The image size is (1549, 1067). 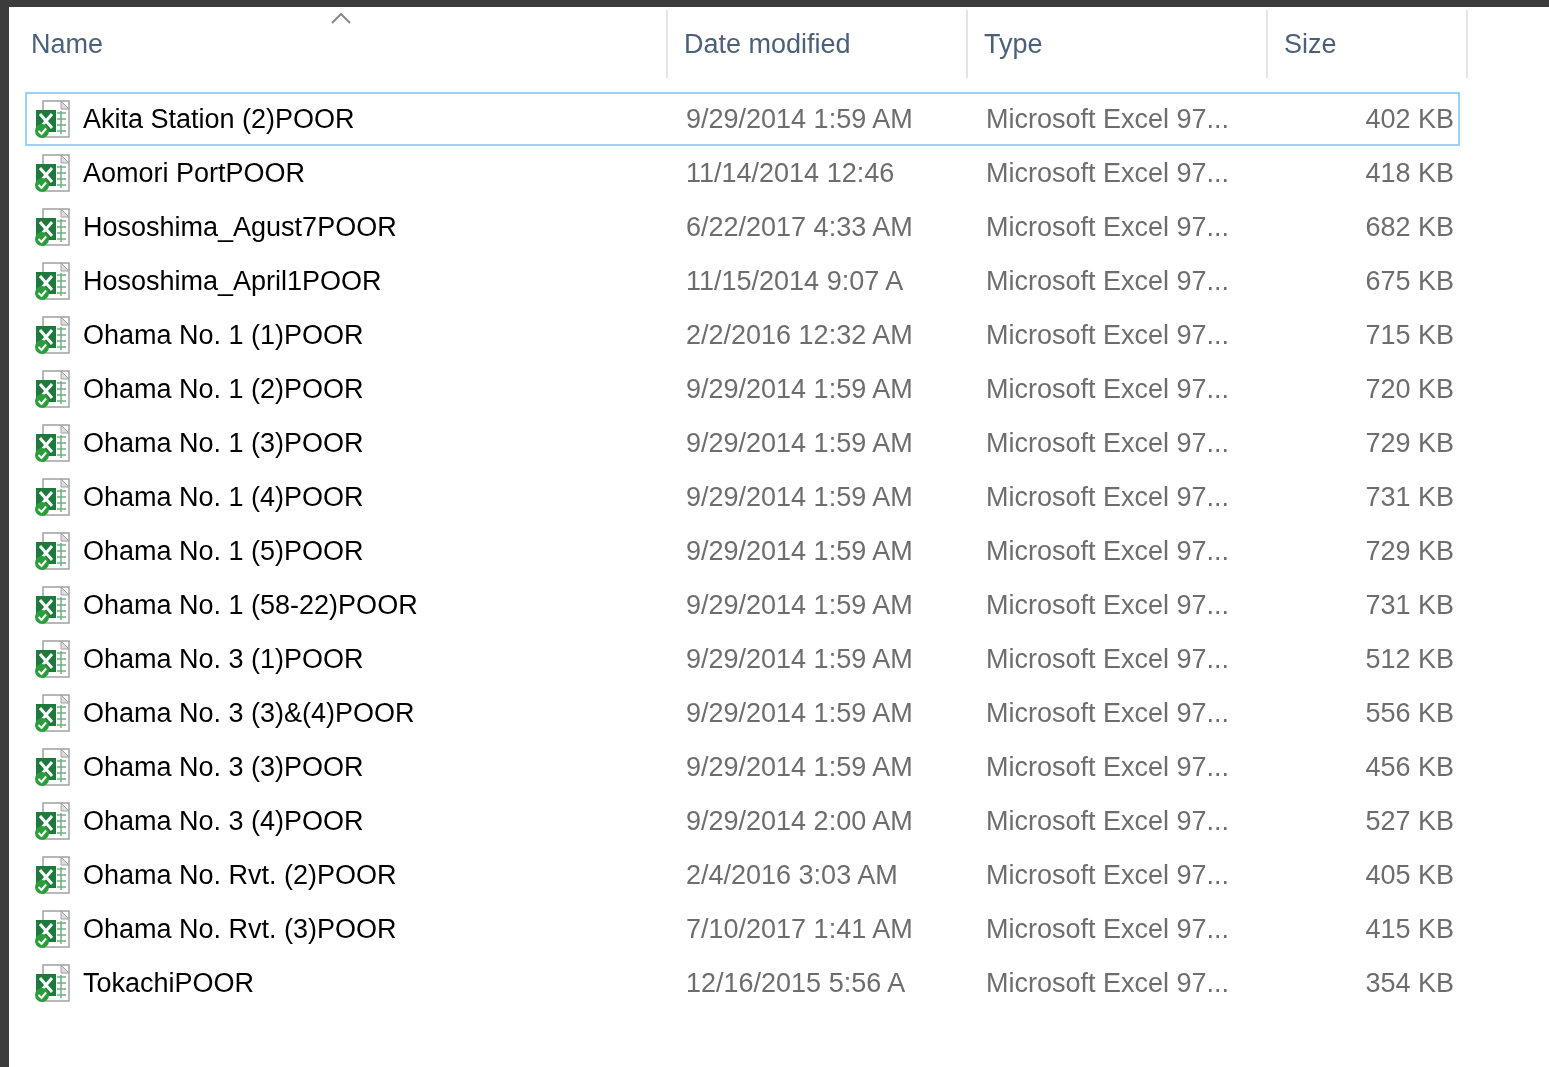 I want to click on file-row: Hososhima_April1POOR 11/15/2014 9:07 A Microsoft Excel 97... 675 KB, so click(x=742, y=281).